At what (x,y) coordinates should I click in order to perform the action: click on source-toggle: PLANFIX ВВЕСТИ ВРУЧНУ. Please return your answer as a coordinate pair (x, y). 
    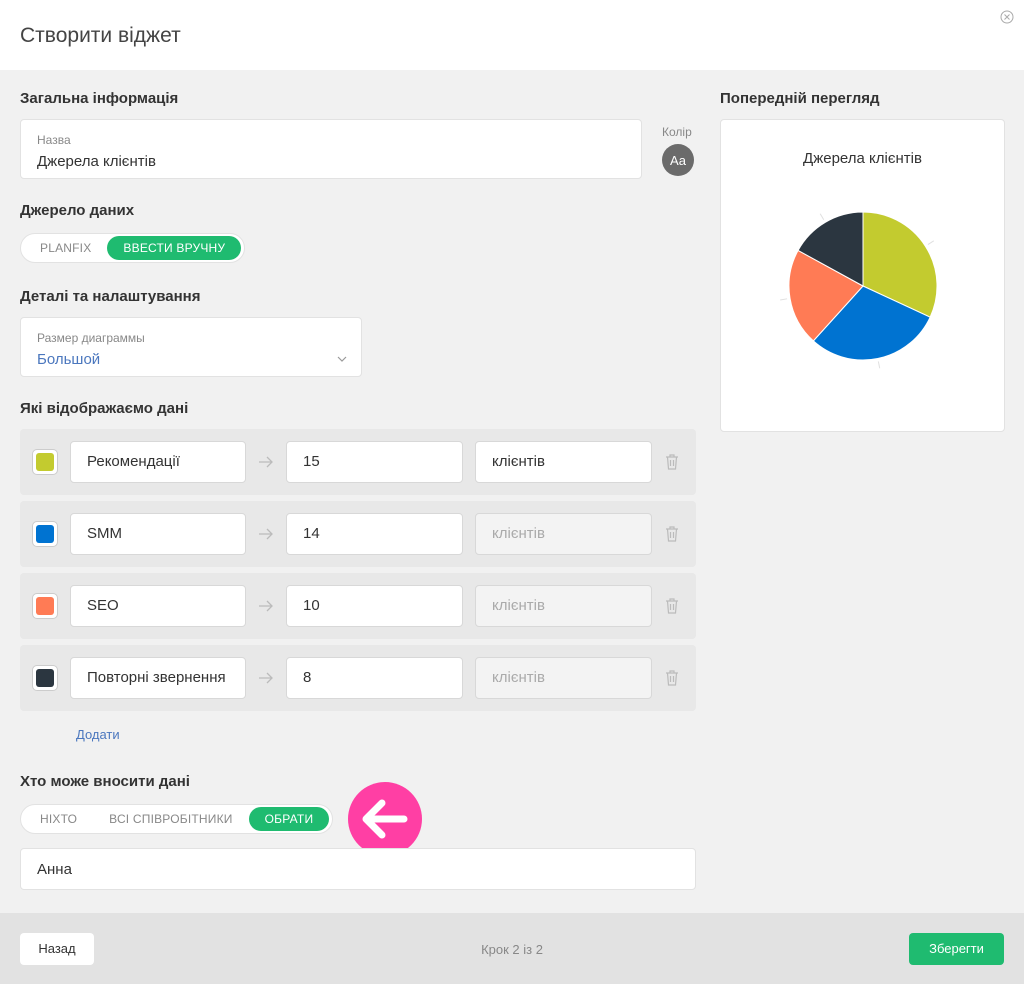
    Looking at the image, I should click on (133, 248).